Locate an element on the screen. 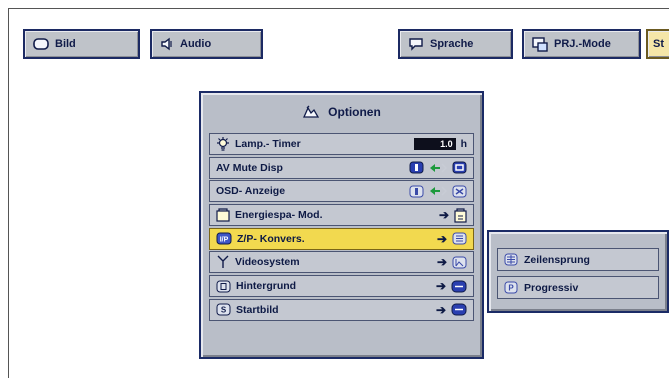  monitor-icon is located at coordinates (41, 44).